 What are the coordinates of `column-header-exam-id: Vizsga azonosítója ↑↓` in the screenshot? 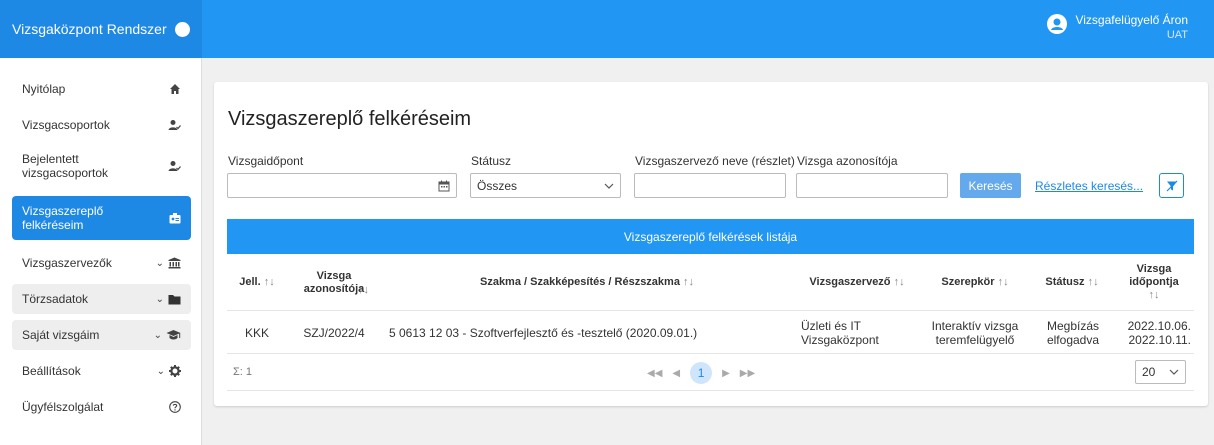 It's located at (334, 282).